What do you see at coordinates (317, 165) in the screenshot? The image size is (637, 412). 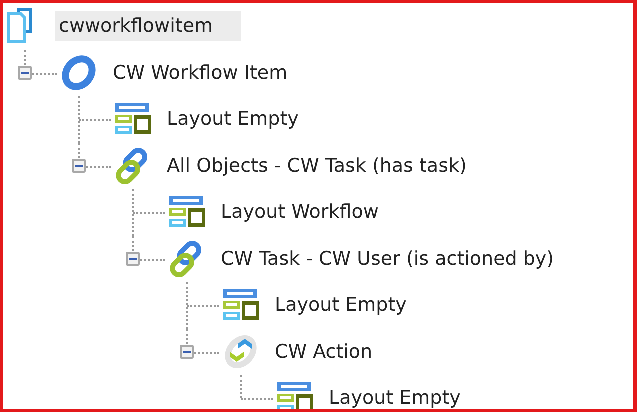 I see `tree-item-label: All Objects - CW Task (has task)` at bounding box center [317, 165].